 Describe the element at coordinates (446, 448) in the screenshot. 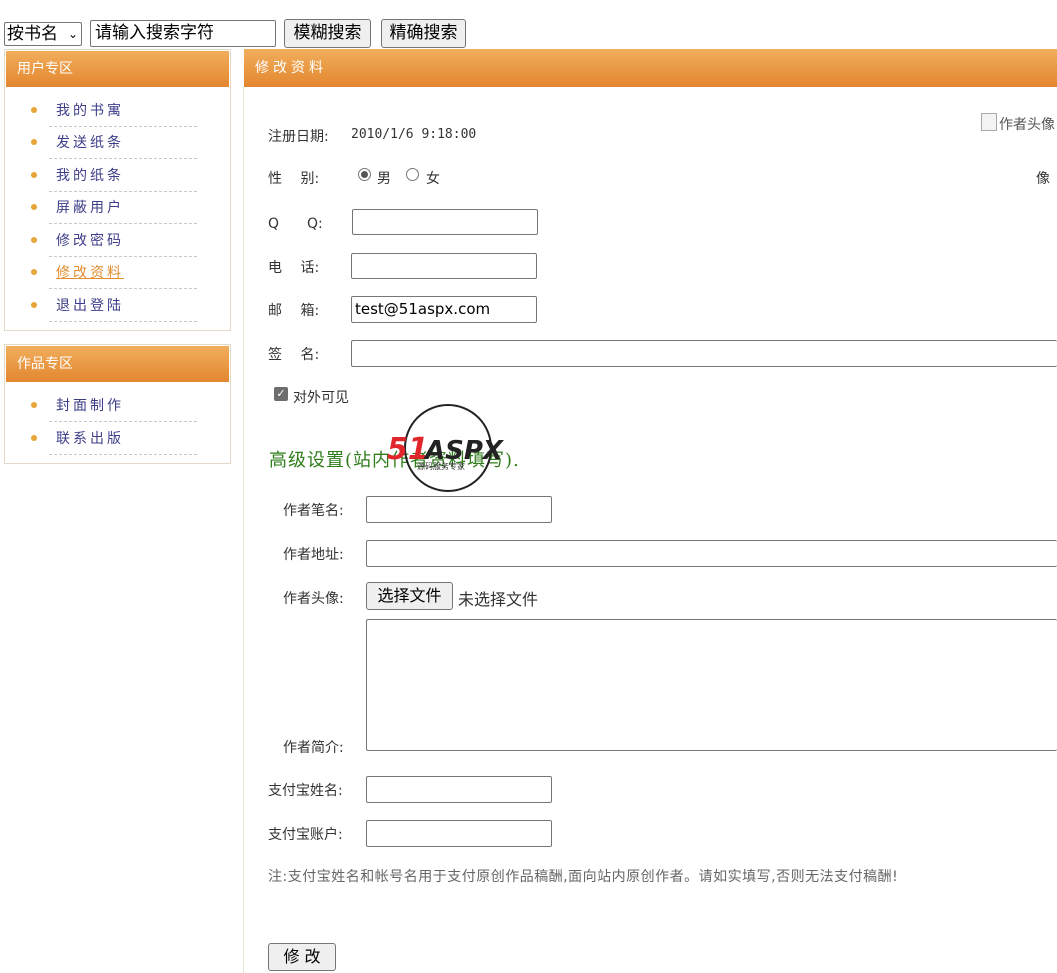

I see `watermark-logo-graphic: 51 ASPX 源码服务专家` at that location.